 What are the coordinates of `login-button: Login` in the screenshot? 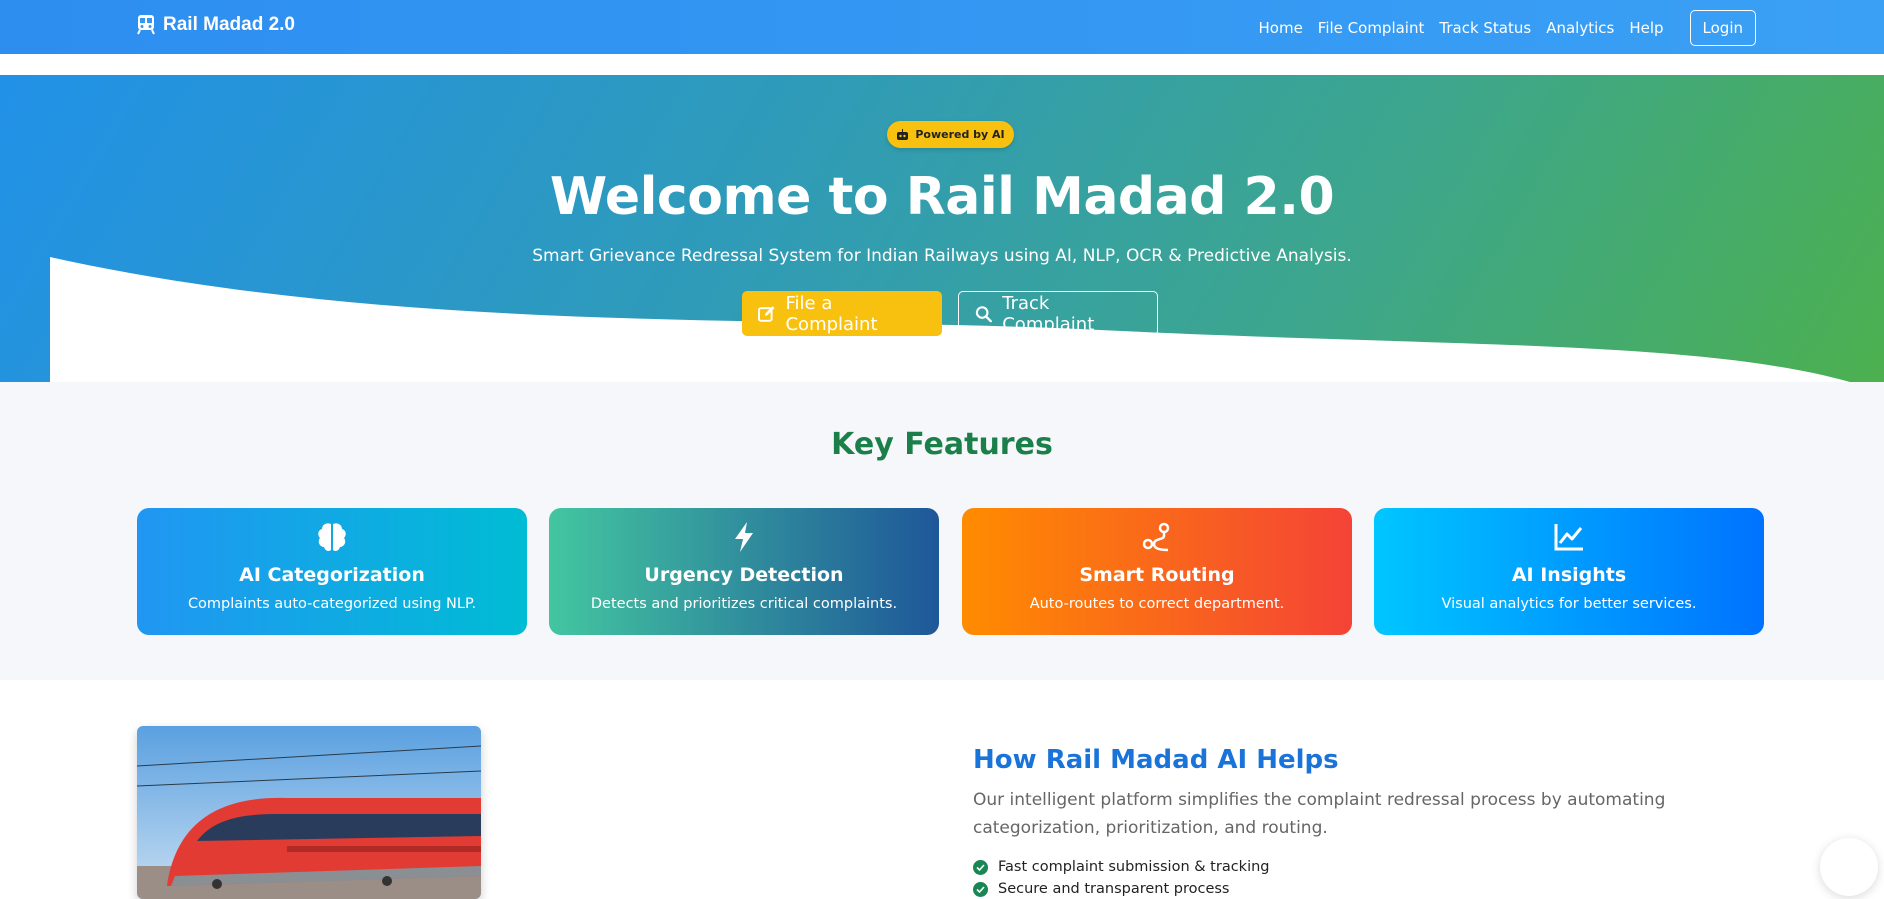 It's located at (1722, 28).